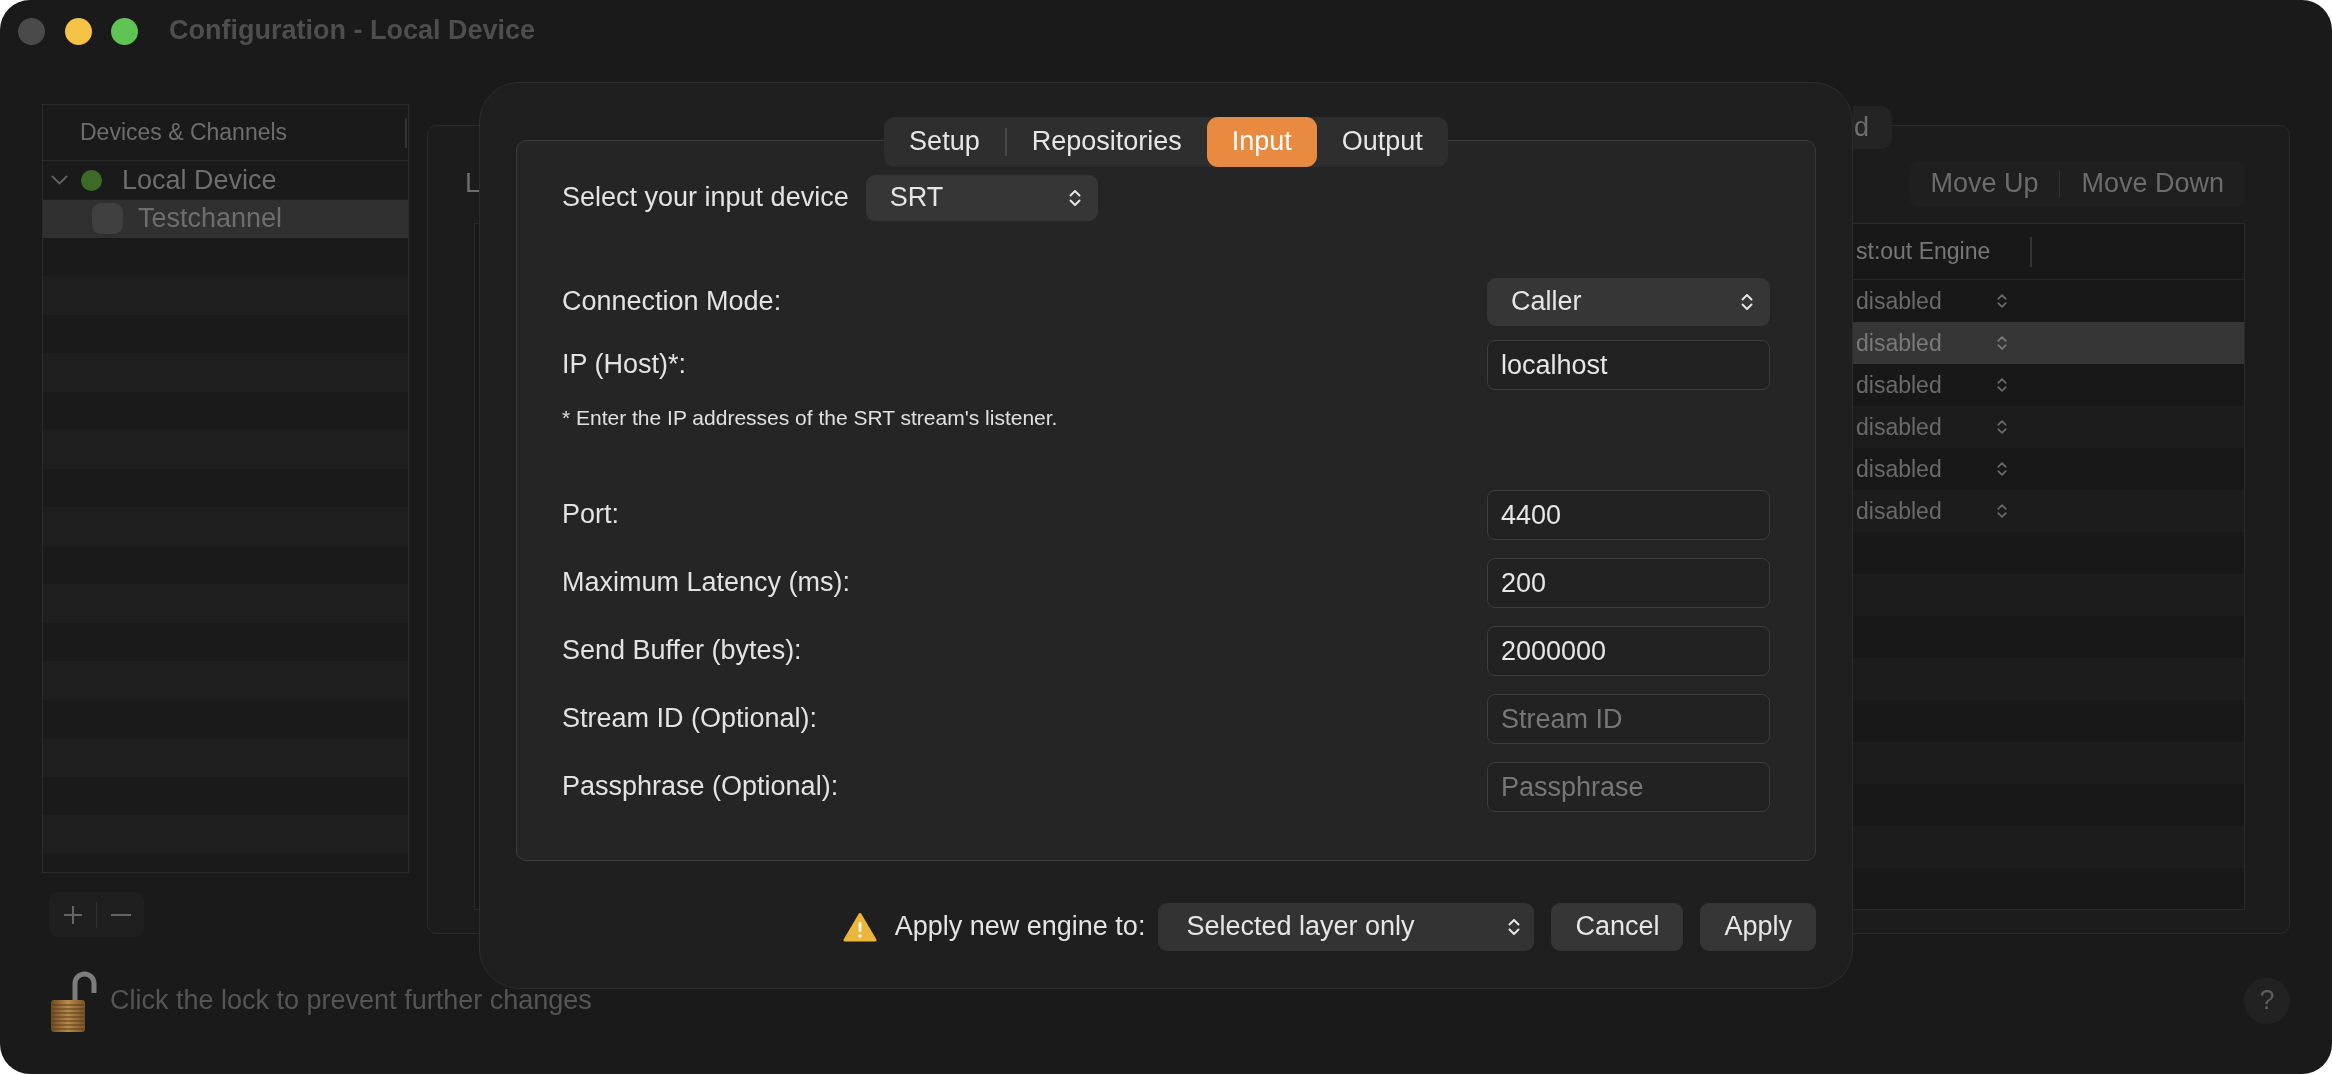 This screenshot has height=1074, width=2332. What do you see at coordinates (1872, 127) in the screenshot?
I see `tab: d` at bounding box center [1872, 127].